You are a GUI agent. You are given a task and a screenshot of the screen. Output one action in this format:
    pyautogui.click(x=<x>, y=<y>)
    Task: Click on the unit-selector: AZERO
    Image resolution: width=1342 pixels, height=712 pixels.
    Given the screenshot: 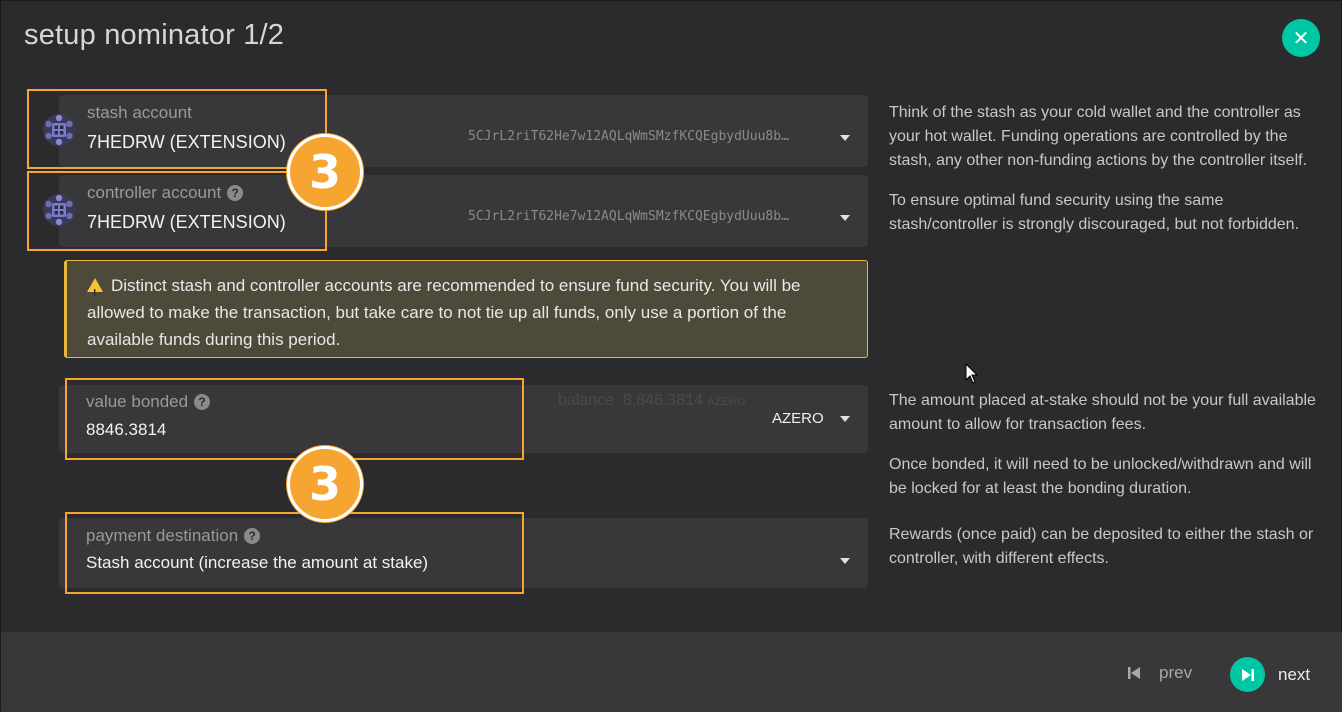 What is the action you would take?
    pyautogui.click(x=798, y=418)
    